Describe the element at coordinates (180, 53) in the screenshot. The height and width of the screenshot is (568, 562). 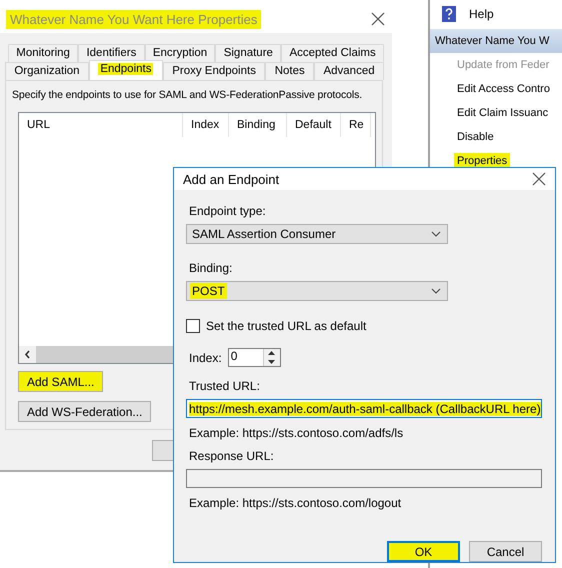
I see `tab: Encryption` at that location.